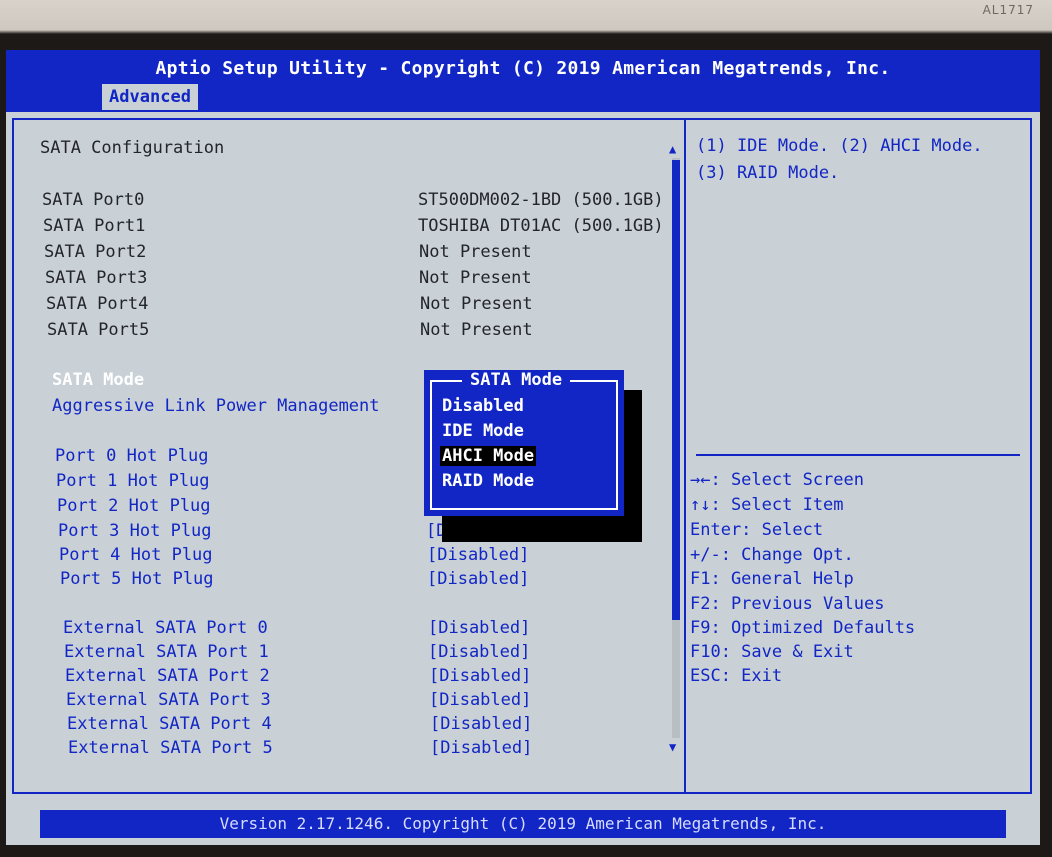 The height and width of the screenshot is (857, 1052). What do you see at coordinates (136, 555) in the screenshot?
I see `hot-plug-item: Port 4 Hot Plug` at bounding box center [136, 555].